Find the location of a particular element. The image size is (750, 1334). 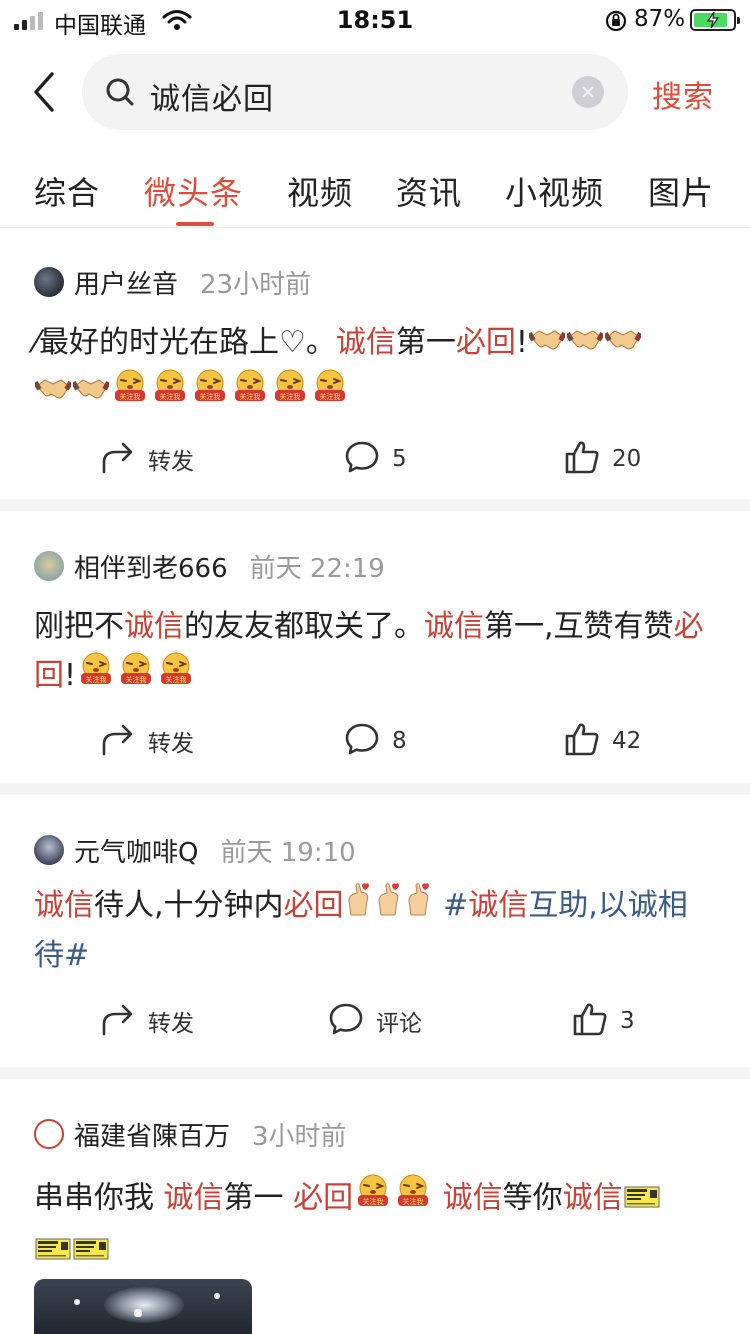

post-text: 刚把不 is located at coordinates (79, 626).